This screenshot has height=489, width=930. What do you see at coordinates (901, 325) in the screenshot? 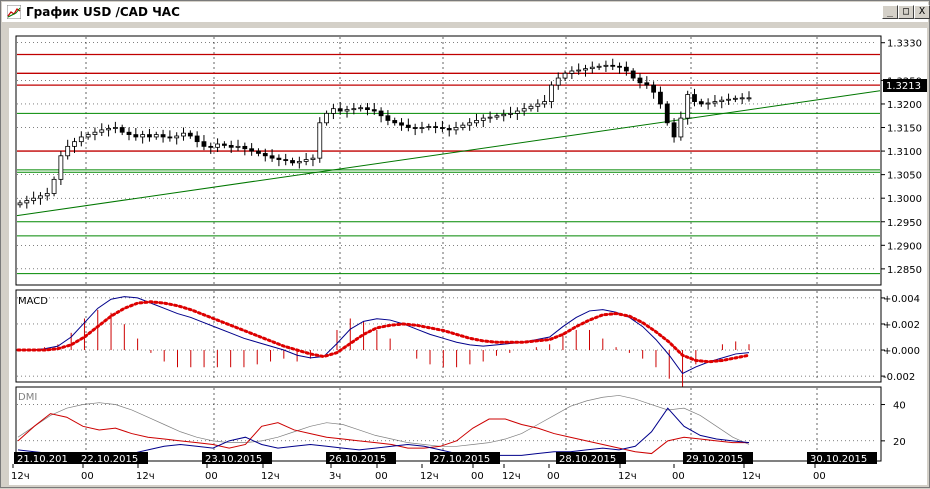
I see `macd-axis-label: +0.002` at bounding box center [901, 325].